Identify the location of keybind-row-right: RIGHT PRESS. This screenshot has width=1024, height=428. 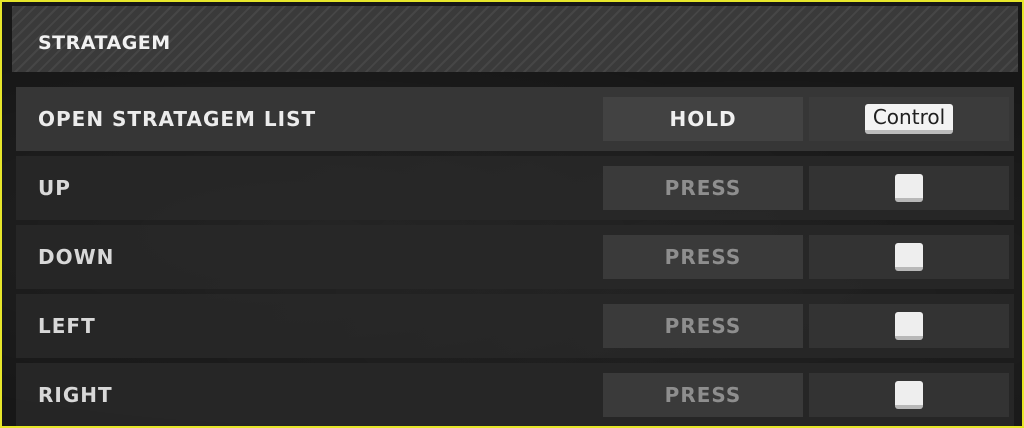
(515, 394).